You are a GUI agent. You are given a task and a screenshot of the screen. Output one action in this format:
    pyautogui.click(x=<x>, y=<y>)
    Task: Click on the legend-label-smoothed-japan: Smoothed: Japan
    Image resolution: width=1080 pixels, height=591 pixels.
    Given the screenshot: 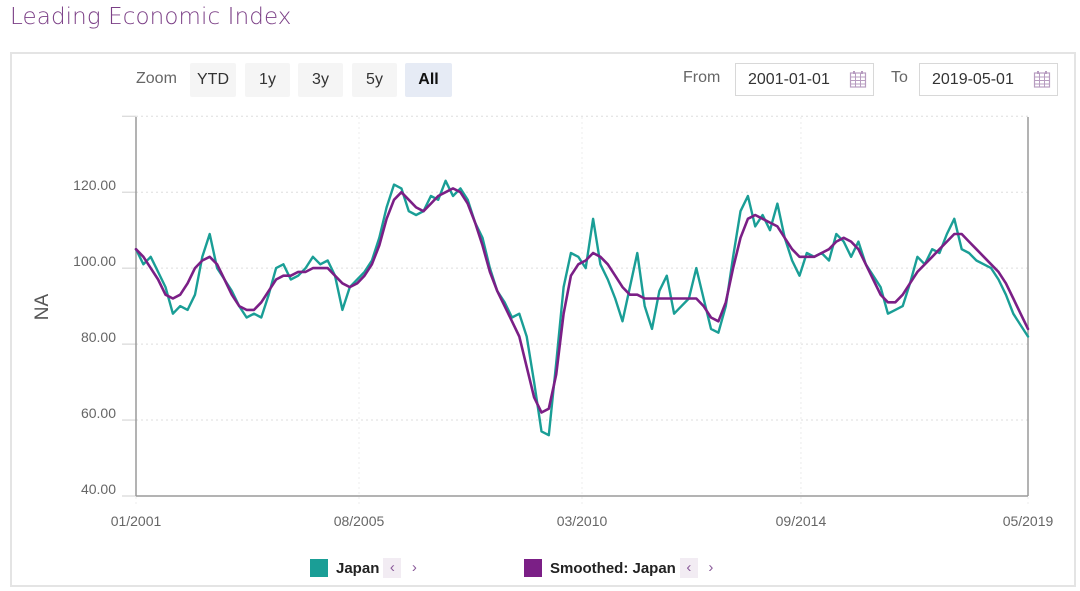 What is the action you would take?
    pyautogui.click(x=613, y=568)
    